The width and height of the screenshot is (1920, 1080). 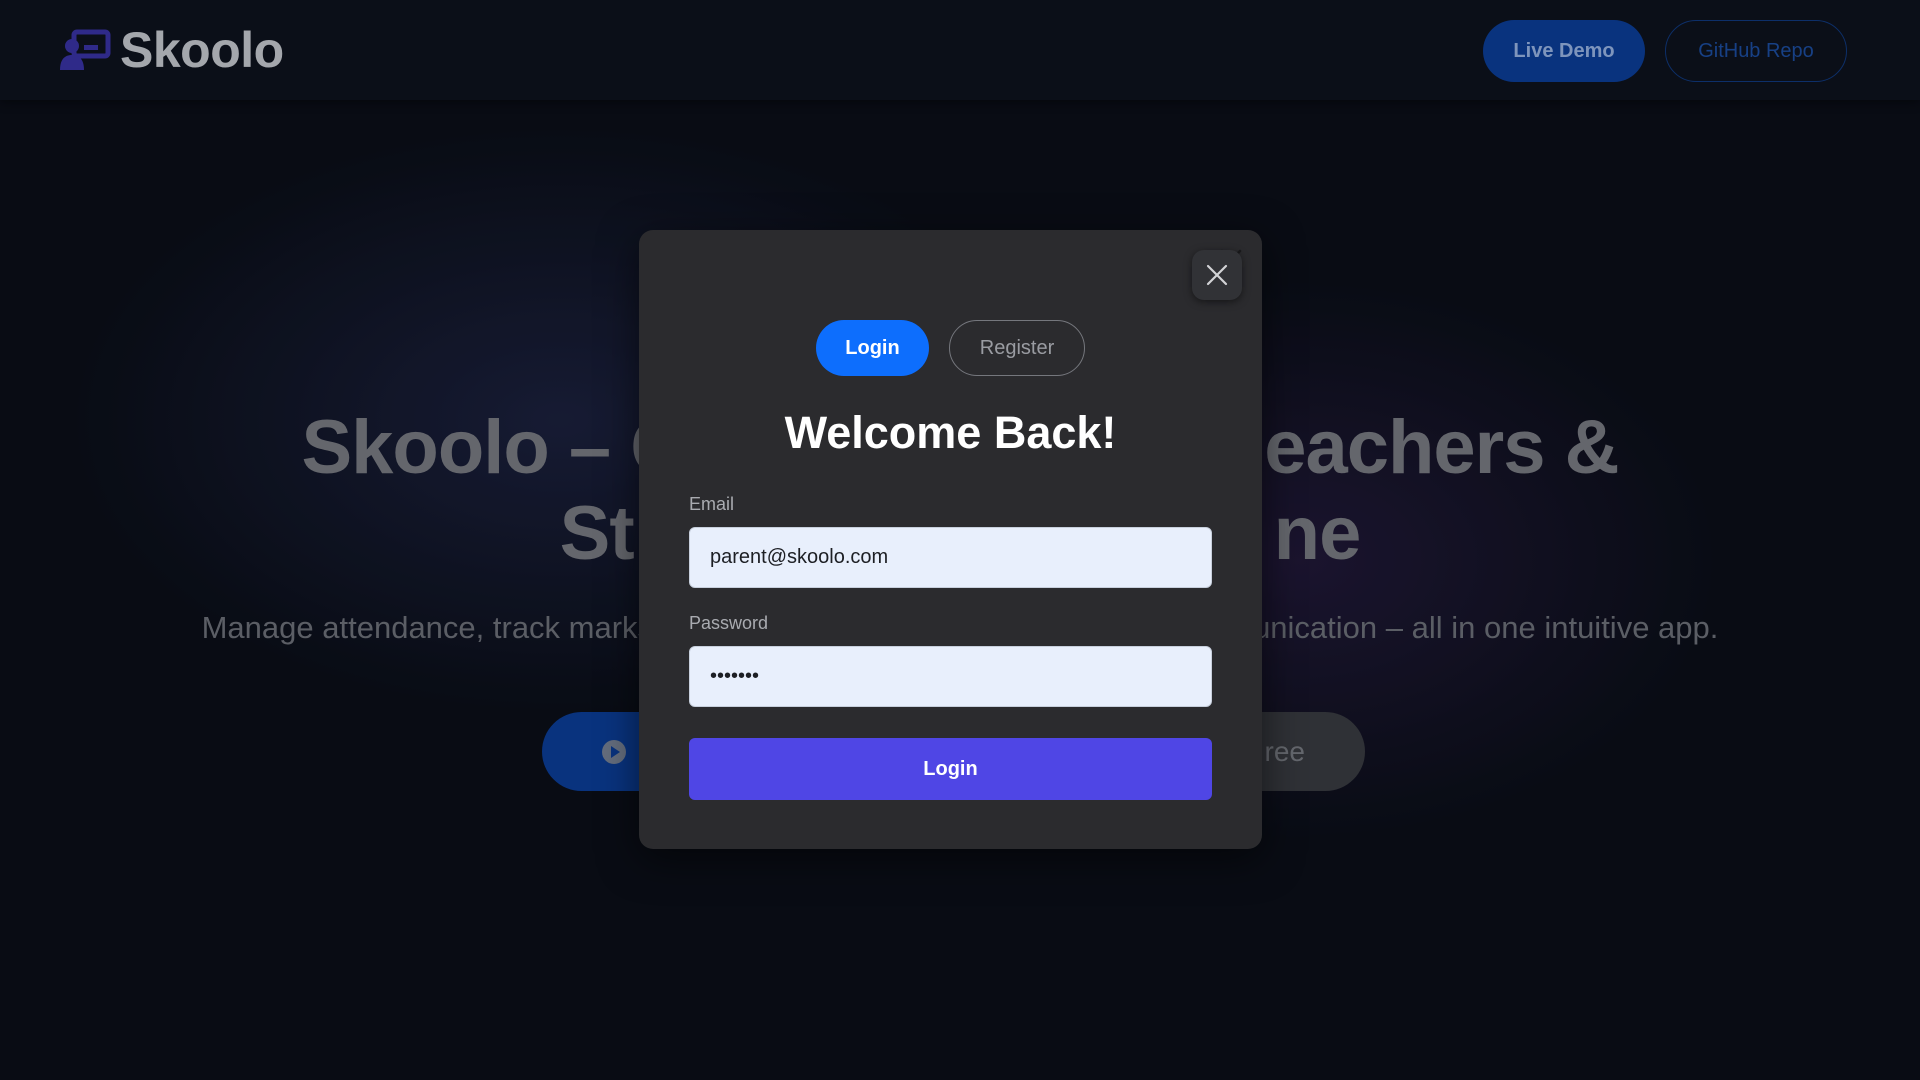 I want to click on login-submit-button: Login, so click(x=950, y=769).